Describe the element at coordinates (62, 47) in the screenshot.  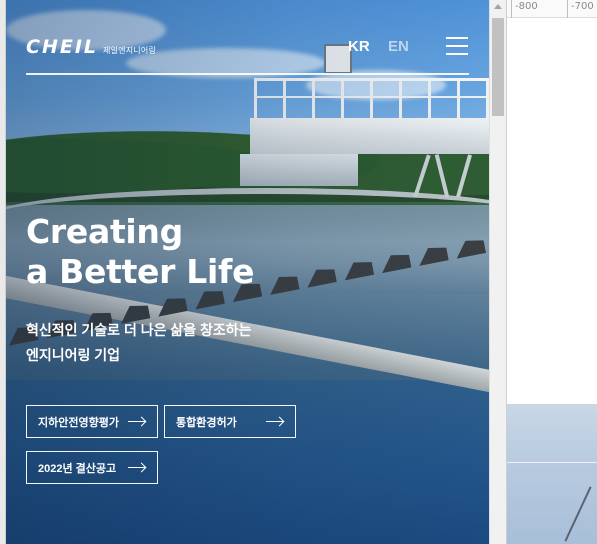
I see `logo-wordmark: CHEIL` at that location.